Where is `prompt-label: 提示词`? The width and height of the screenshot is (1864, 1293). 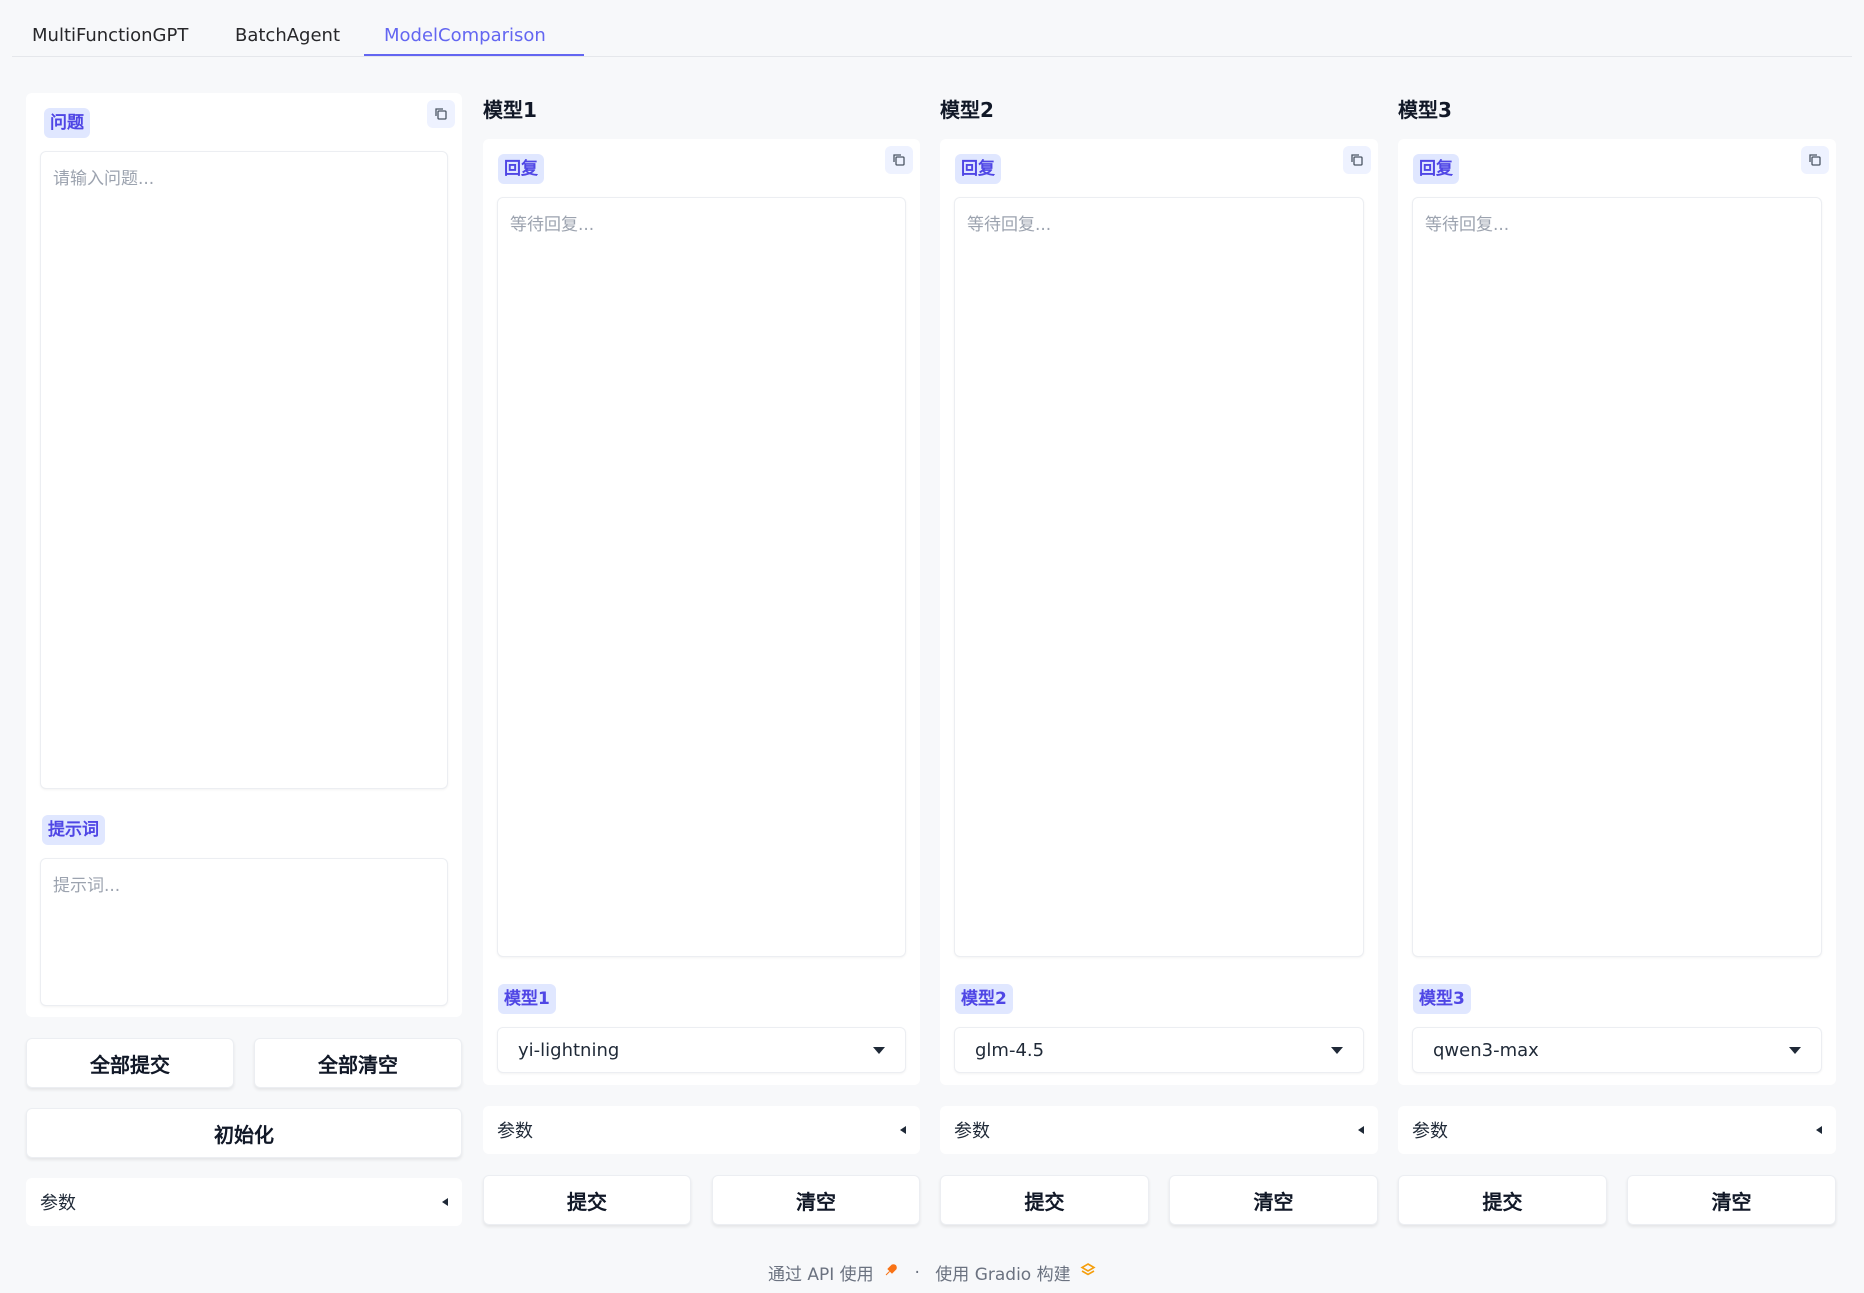
prompt-label: 提示词 is located at coordinates (73, 830).